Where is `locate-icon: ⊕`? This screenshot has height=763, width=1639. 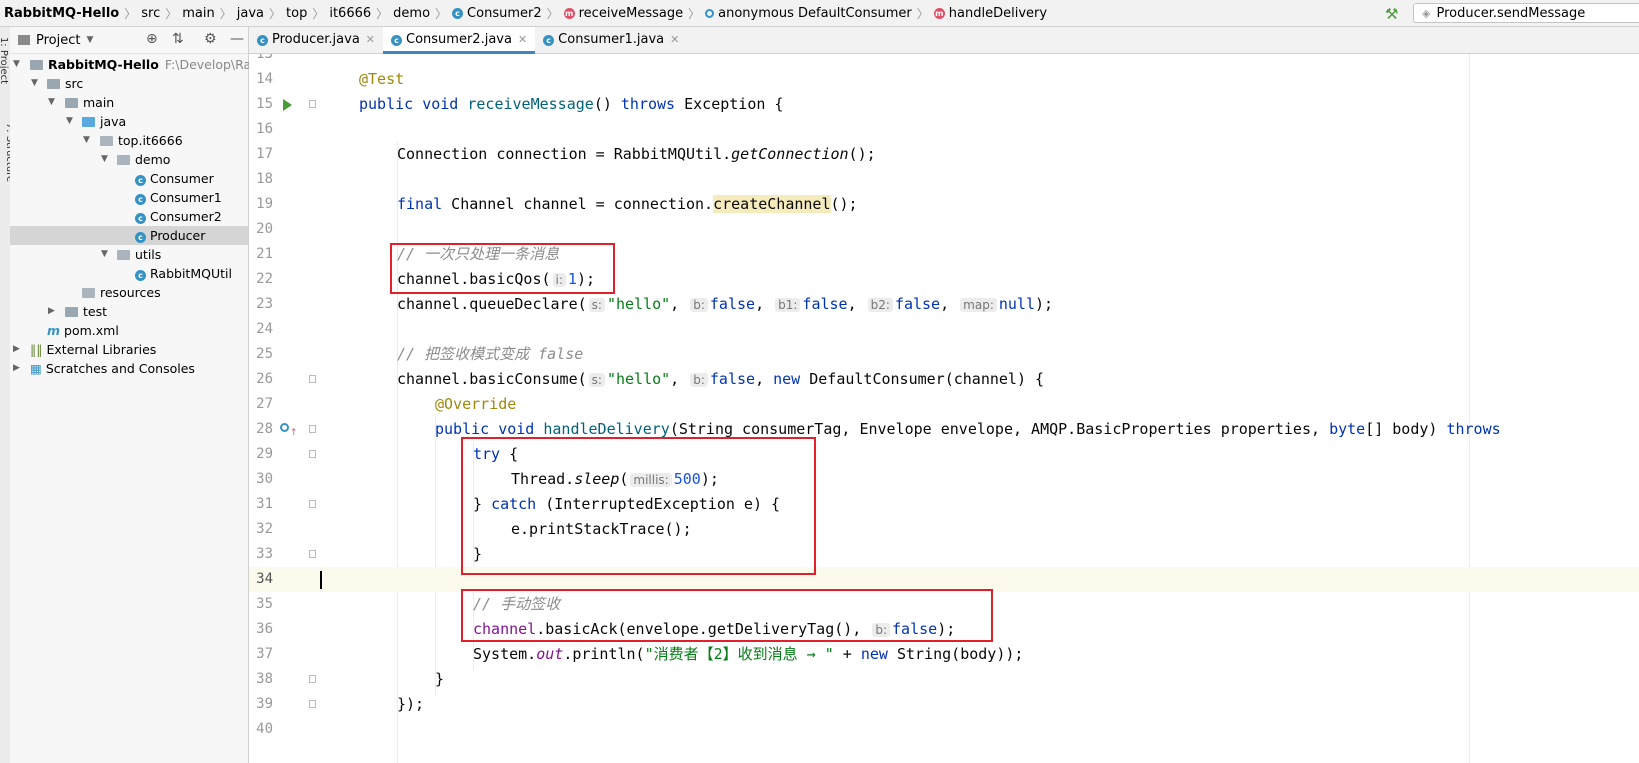 locate-icon: ⊕ is located at coordinates (152, 39).